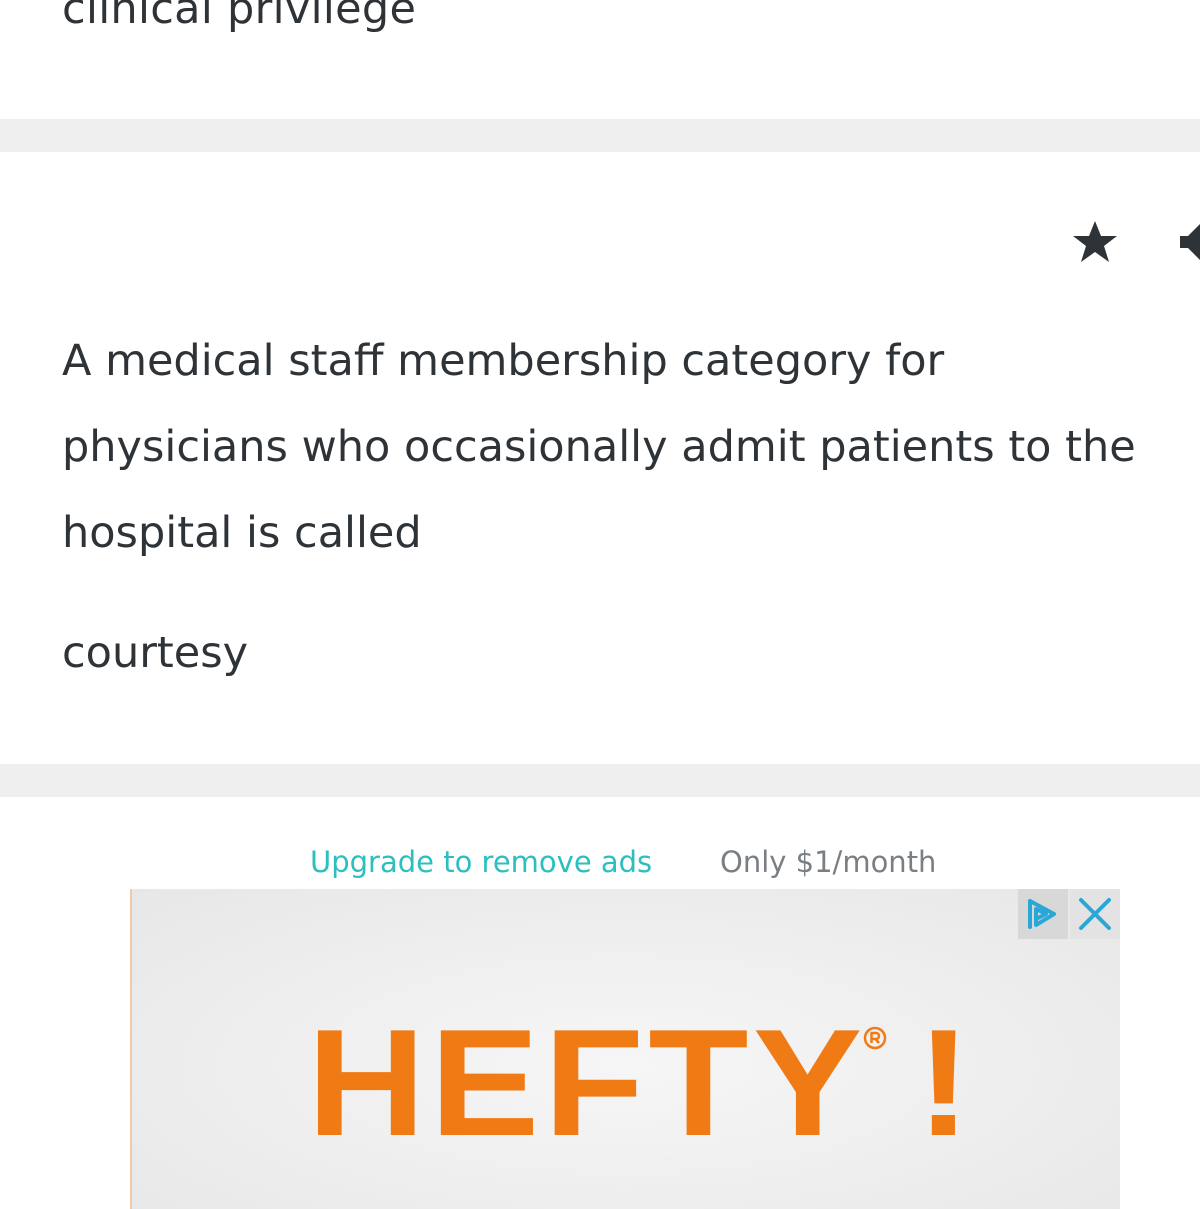 The image size is (1200, 1209). I want to click on upgrade-remove-ads-link: Upgrade to remove ads, so click(481, 862).